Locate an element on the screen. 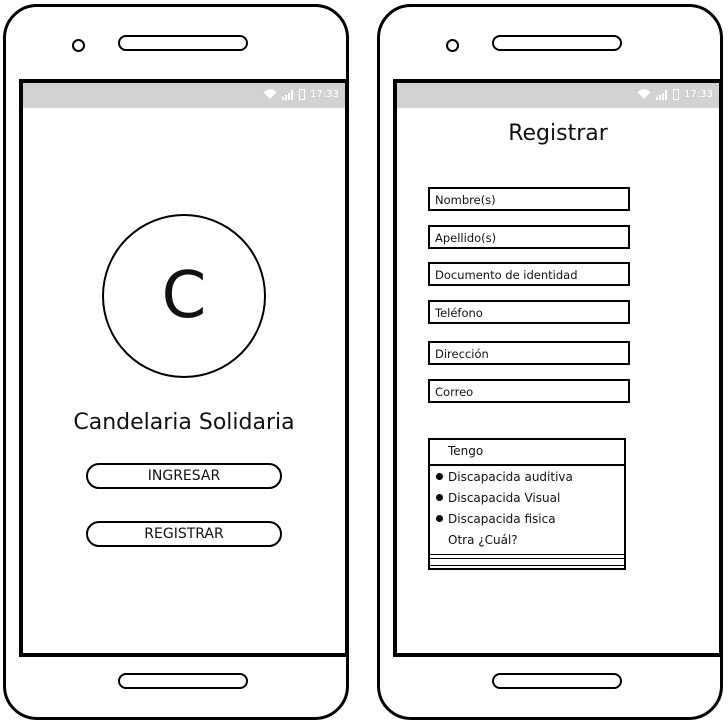 This screenshot has width=728, height=725. logo-letter: C is located at coordinates (184, 296).